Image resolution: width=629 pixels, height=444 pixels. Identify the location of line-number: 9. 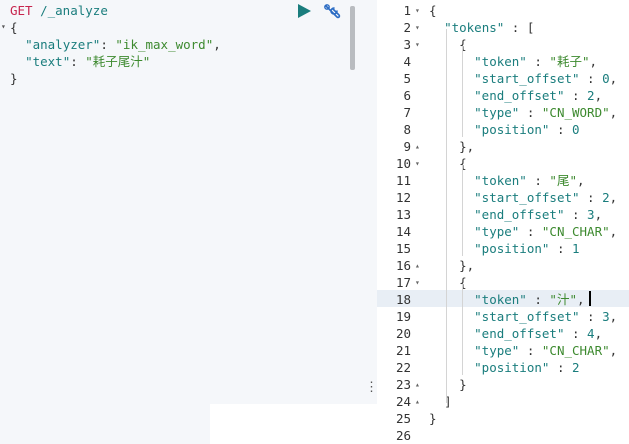
(407, 146).